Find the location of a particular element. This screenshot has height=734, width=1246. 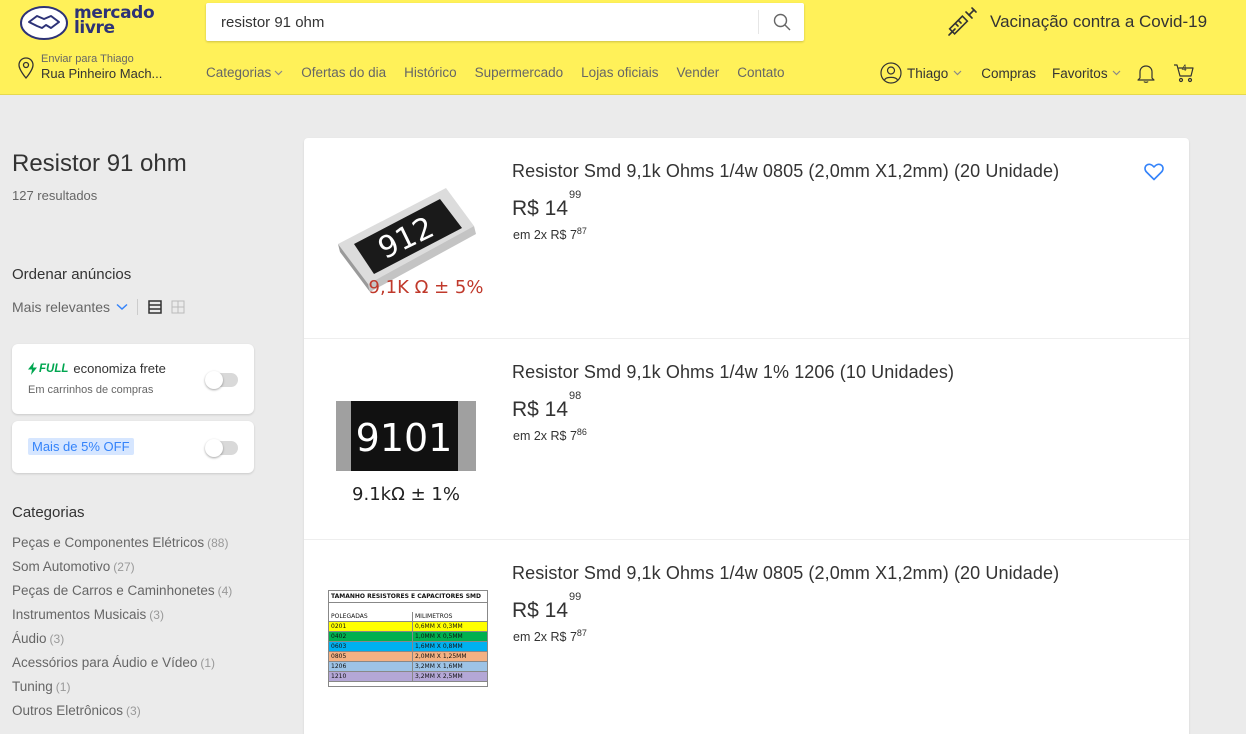

category-item: Áudio (3) is located at coordinates (122, 643).